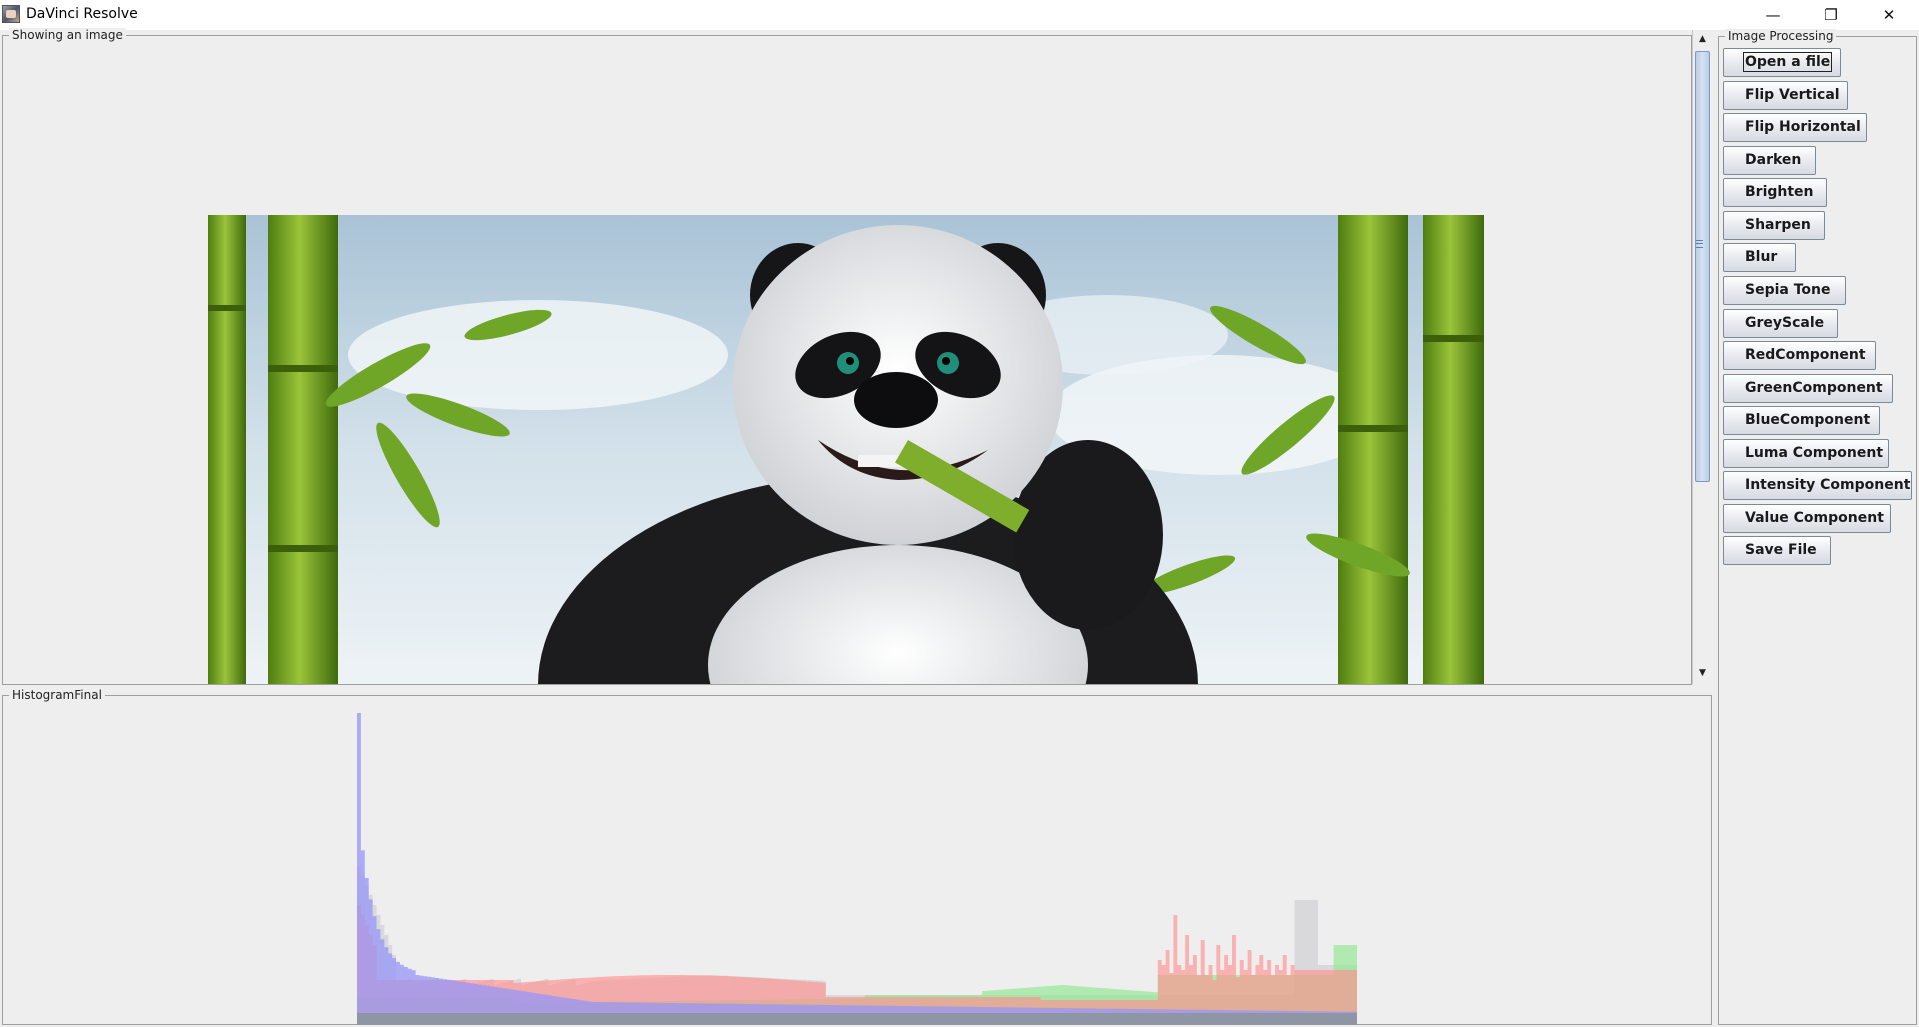 This screenshot has height=1027, width=1919. I want to click on brighten-button: Brighten, so click(1775, 192).